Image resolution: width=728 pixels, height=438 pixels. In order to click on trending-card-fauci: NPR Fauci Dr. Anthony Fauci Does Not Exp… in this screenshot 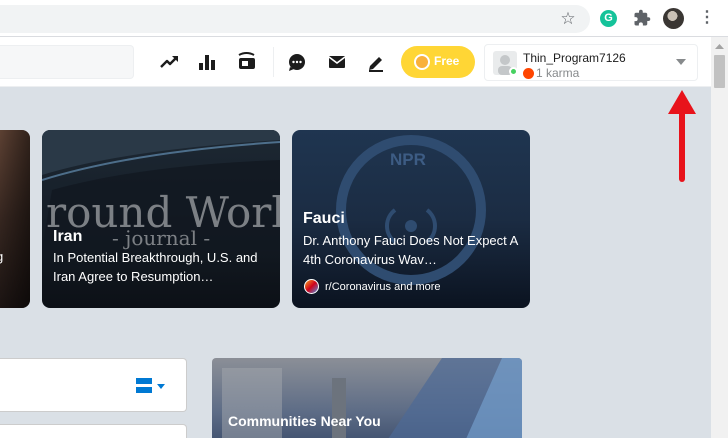, I will do `click(411, 219)`.